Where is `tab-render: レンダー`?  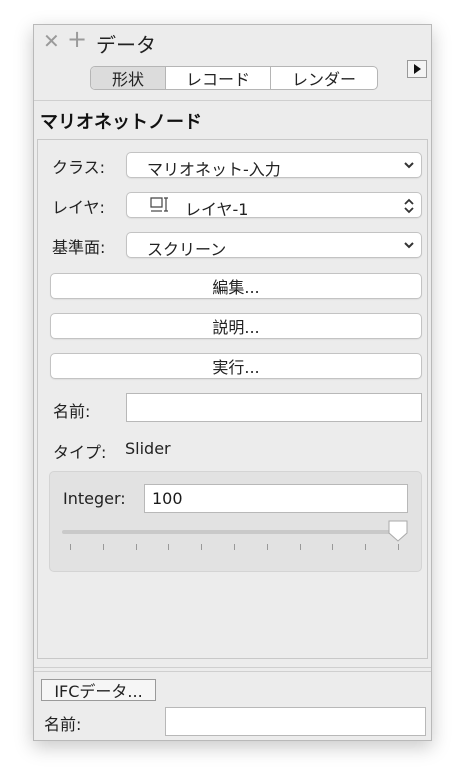 tab-render: レンダー is located at coordinates (324, 78).